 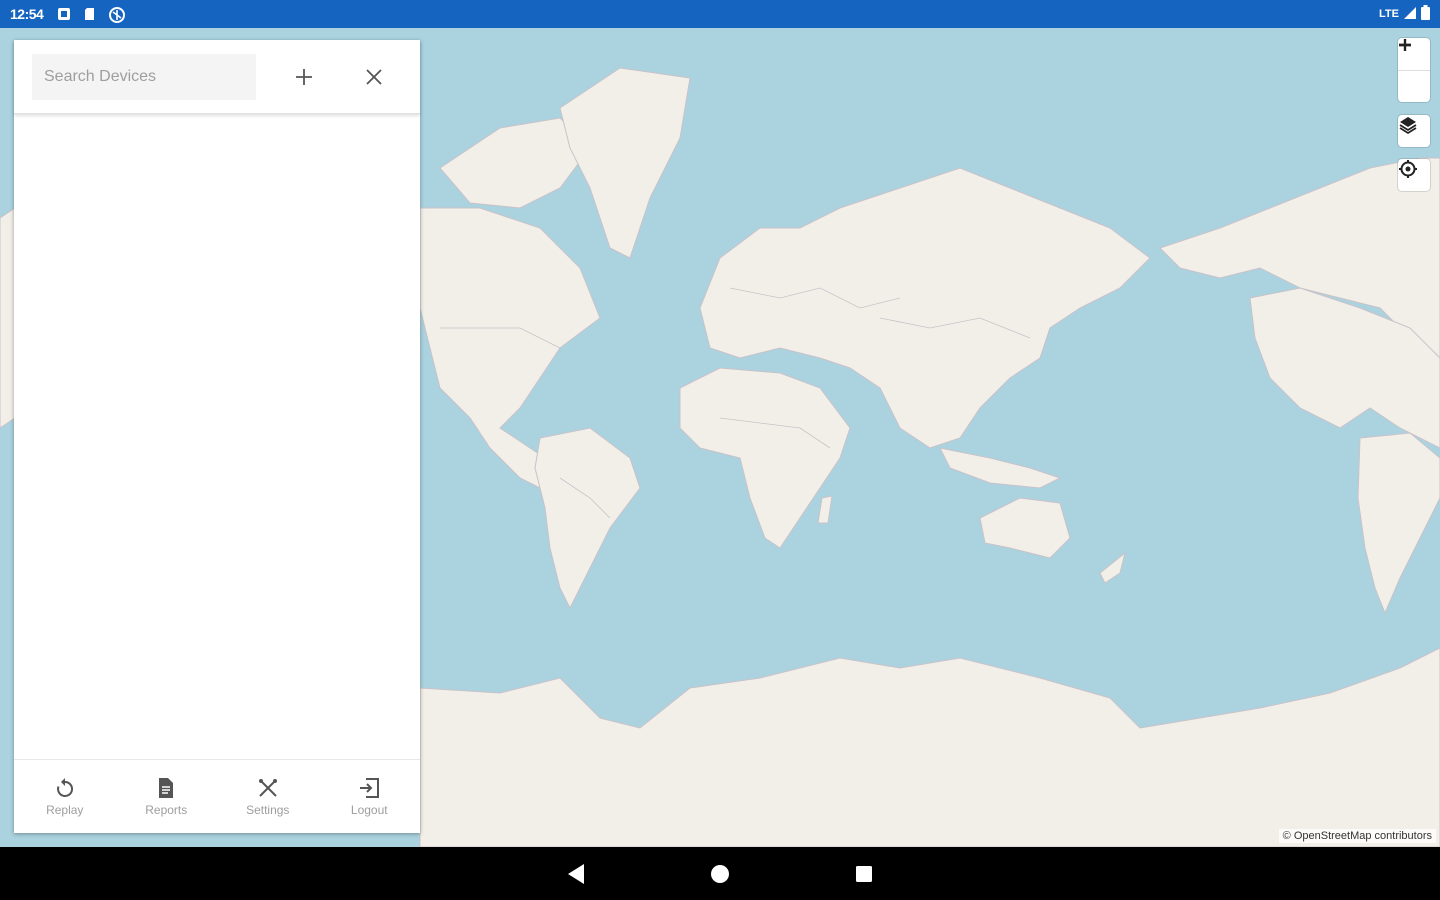 What do you see at coordinates (64, 787) in the screenshot?
I see `replay-icon` at bounding box center [64, 787].